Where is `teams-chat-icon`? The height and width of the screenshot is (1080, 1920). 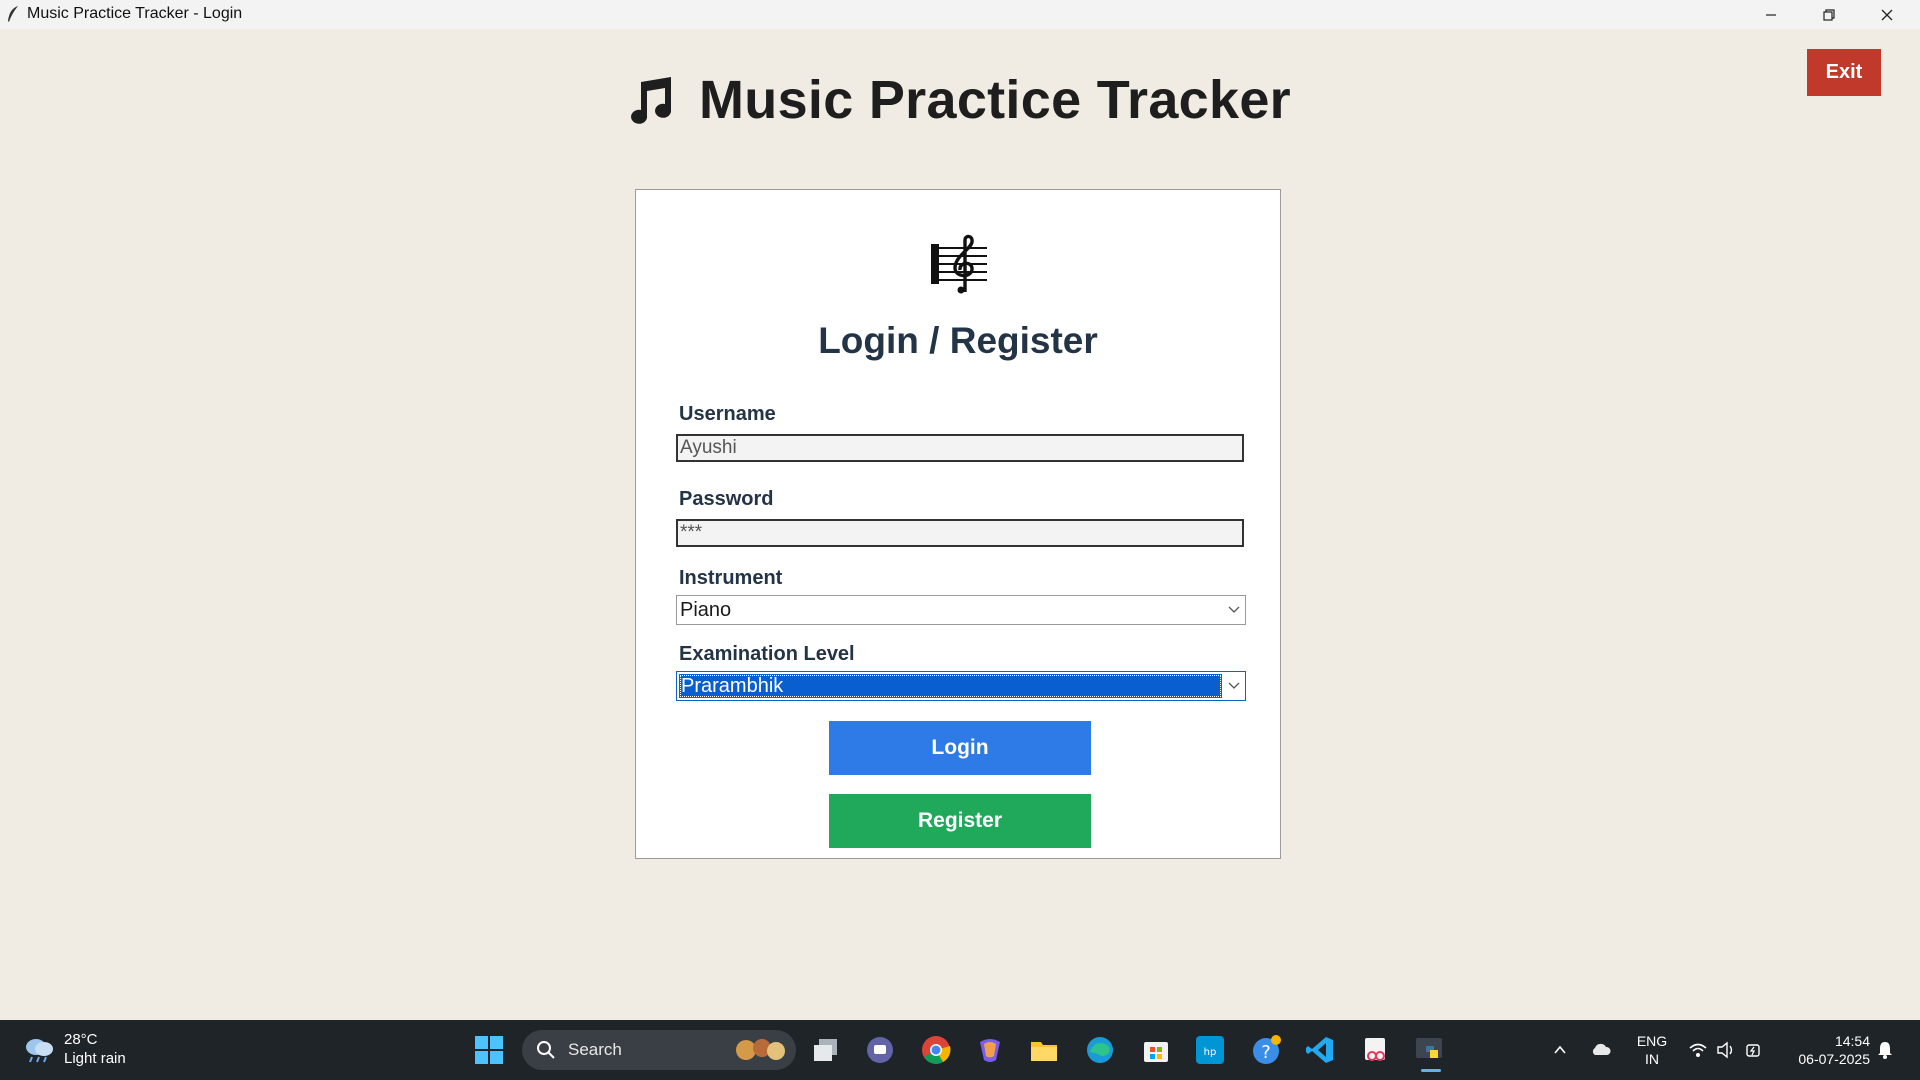
teams-chat-icon is located at coordinates (880, 1050).